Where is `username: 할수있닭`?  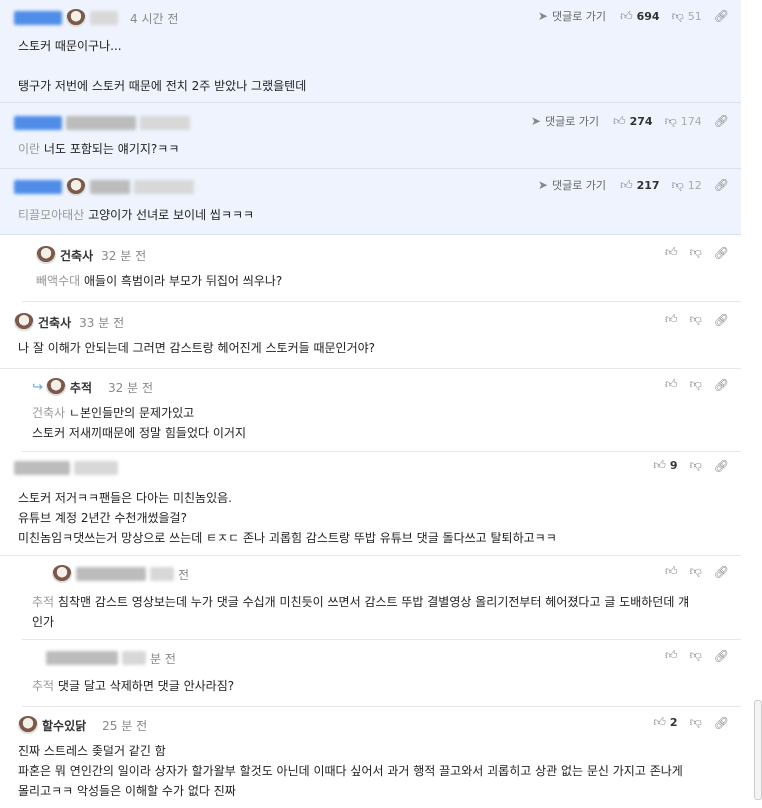
username: 할수있닭 is located at coordinates (64, 725).